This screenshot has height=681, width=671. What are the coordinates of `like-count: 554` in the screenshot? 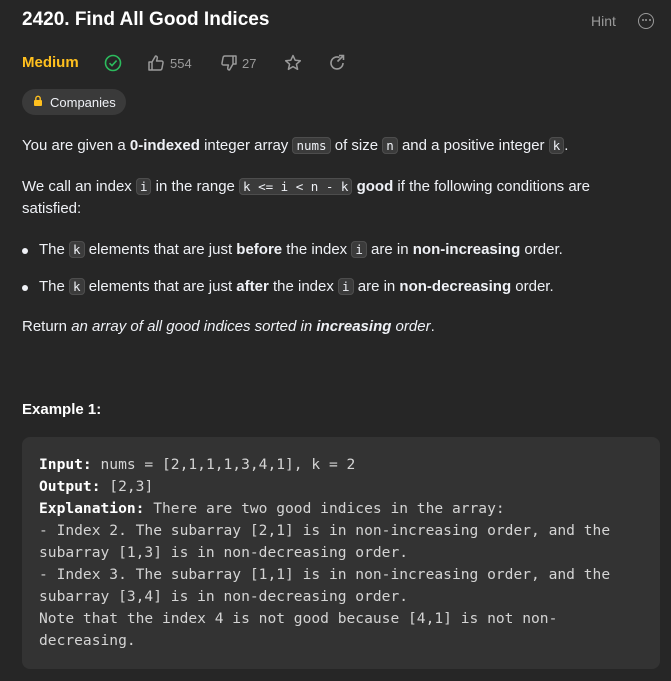 It's located at (181, 63).